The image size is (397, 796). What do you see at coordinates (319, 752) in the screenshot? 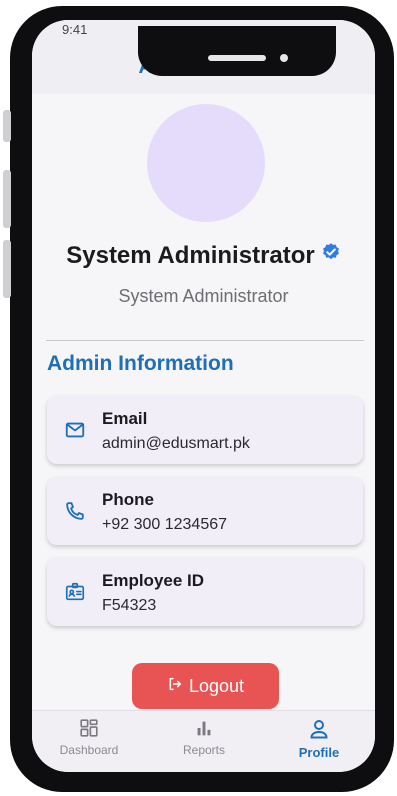
I see `nav-label-profile: Profile` at bounding box center [319, 752].